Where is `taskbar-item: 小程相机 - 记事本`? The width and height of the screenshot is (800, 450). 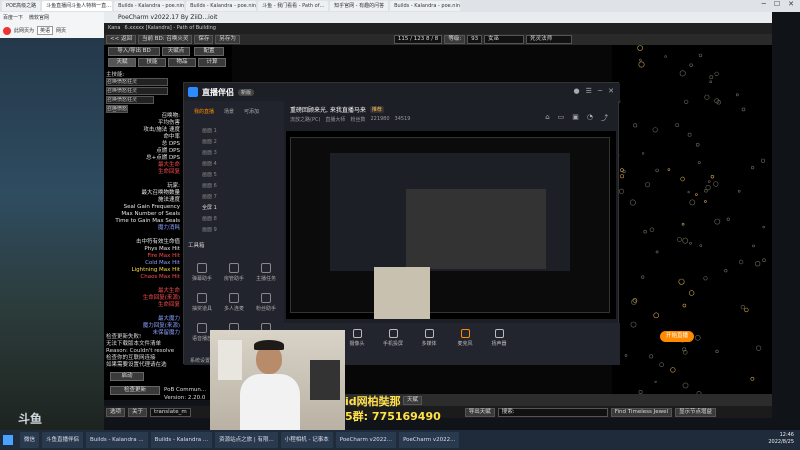 taskbar-item: 小程相机 - 记事本 is located at coordinates (306, 440).